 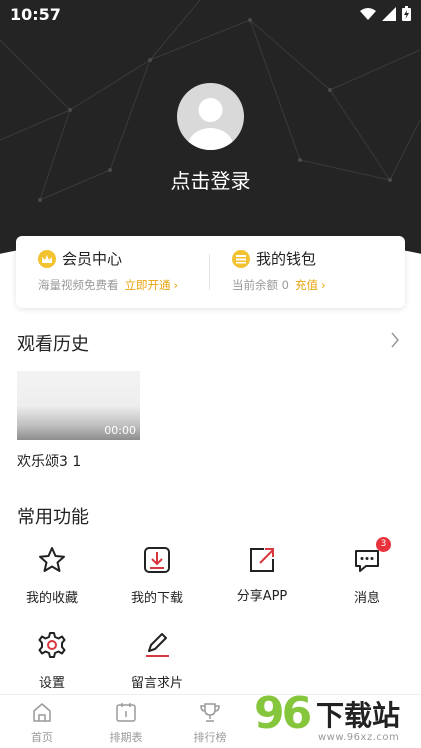 What do you see at coordinates (359, 737) in the screenshot?
I see `watermark-site: www.96xz.com` at bounding box center [359, 737].